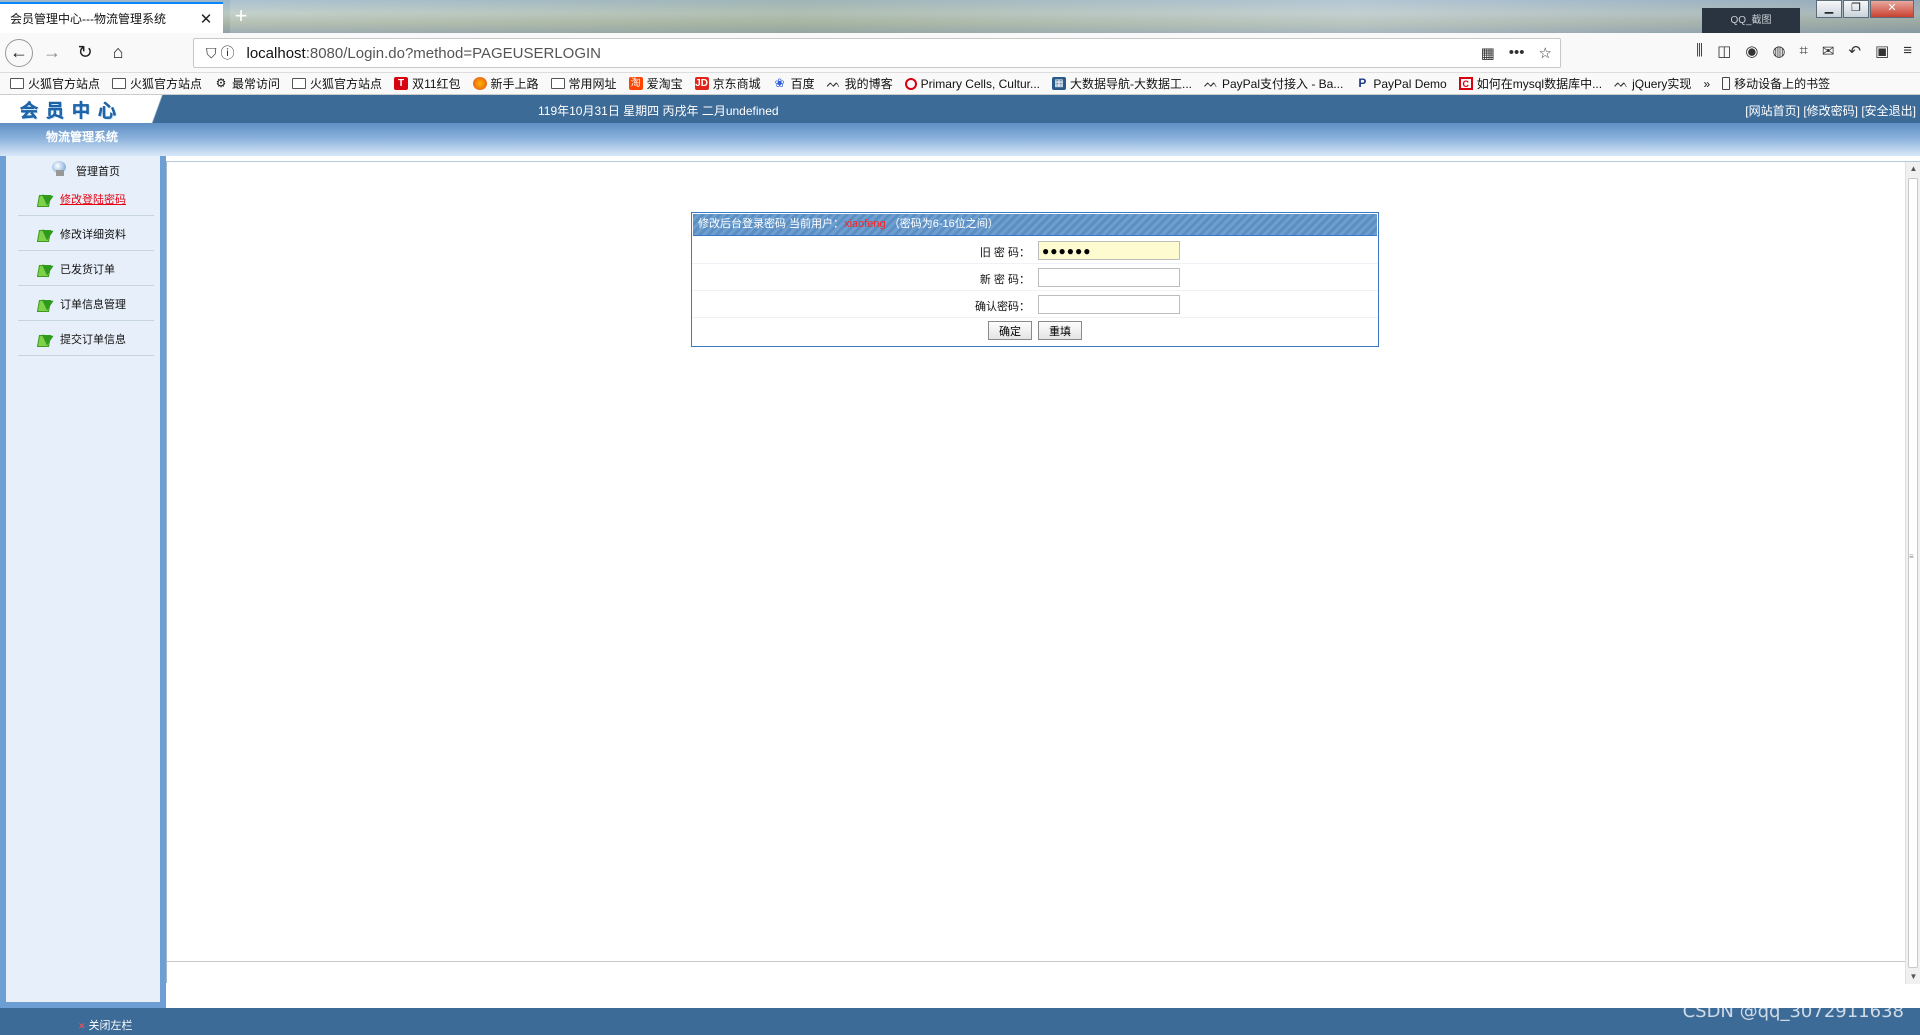  What do you see at coordinates (211, 53) in the screenshot?
I see `shield-icon: ⛉` at bounding box center [211, 53].